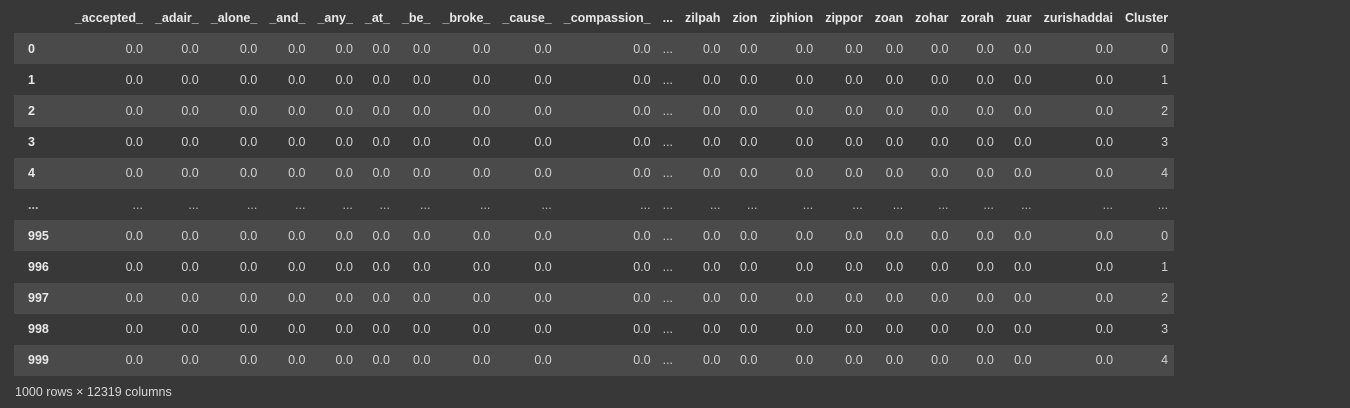  I want to click on column-header: _be_, so click(416, 17).